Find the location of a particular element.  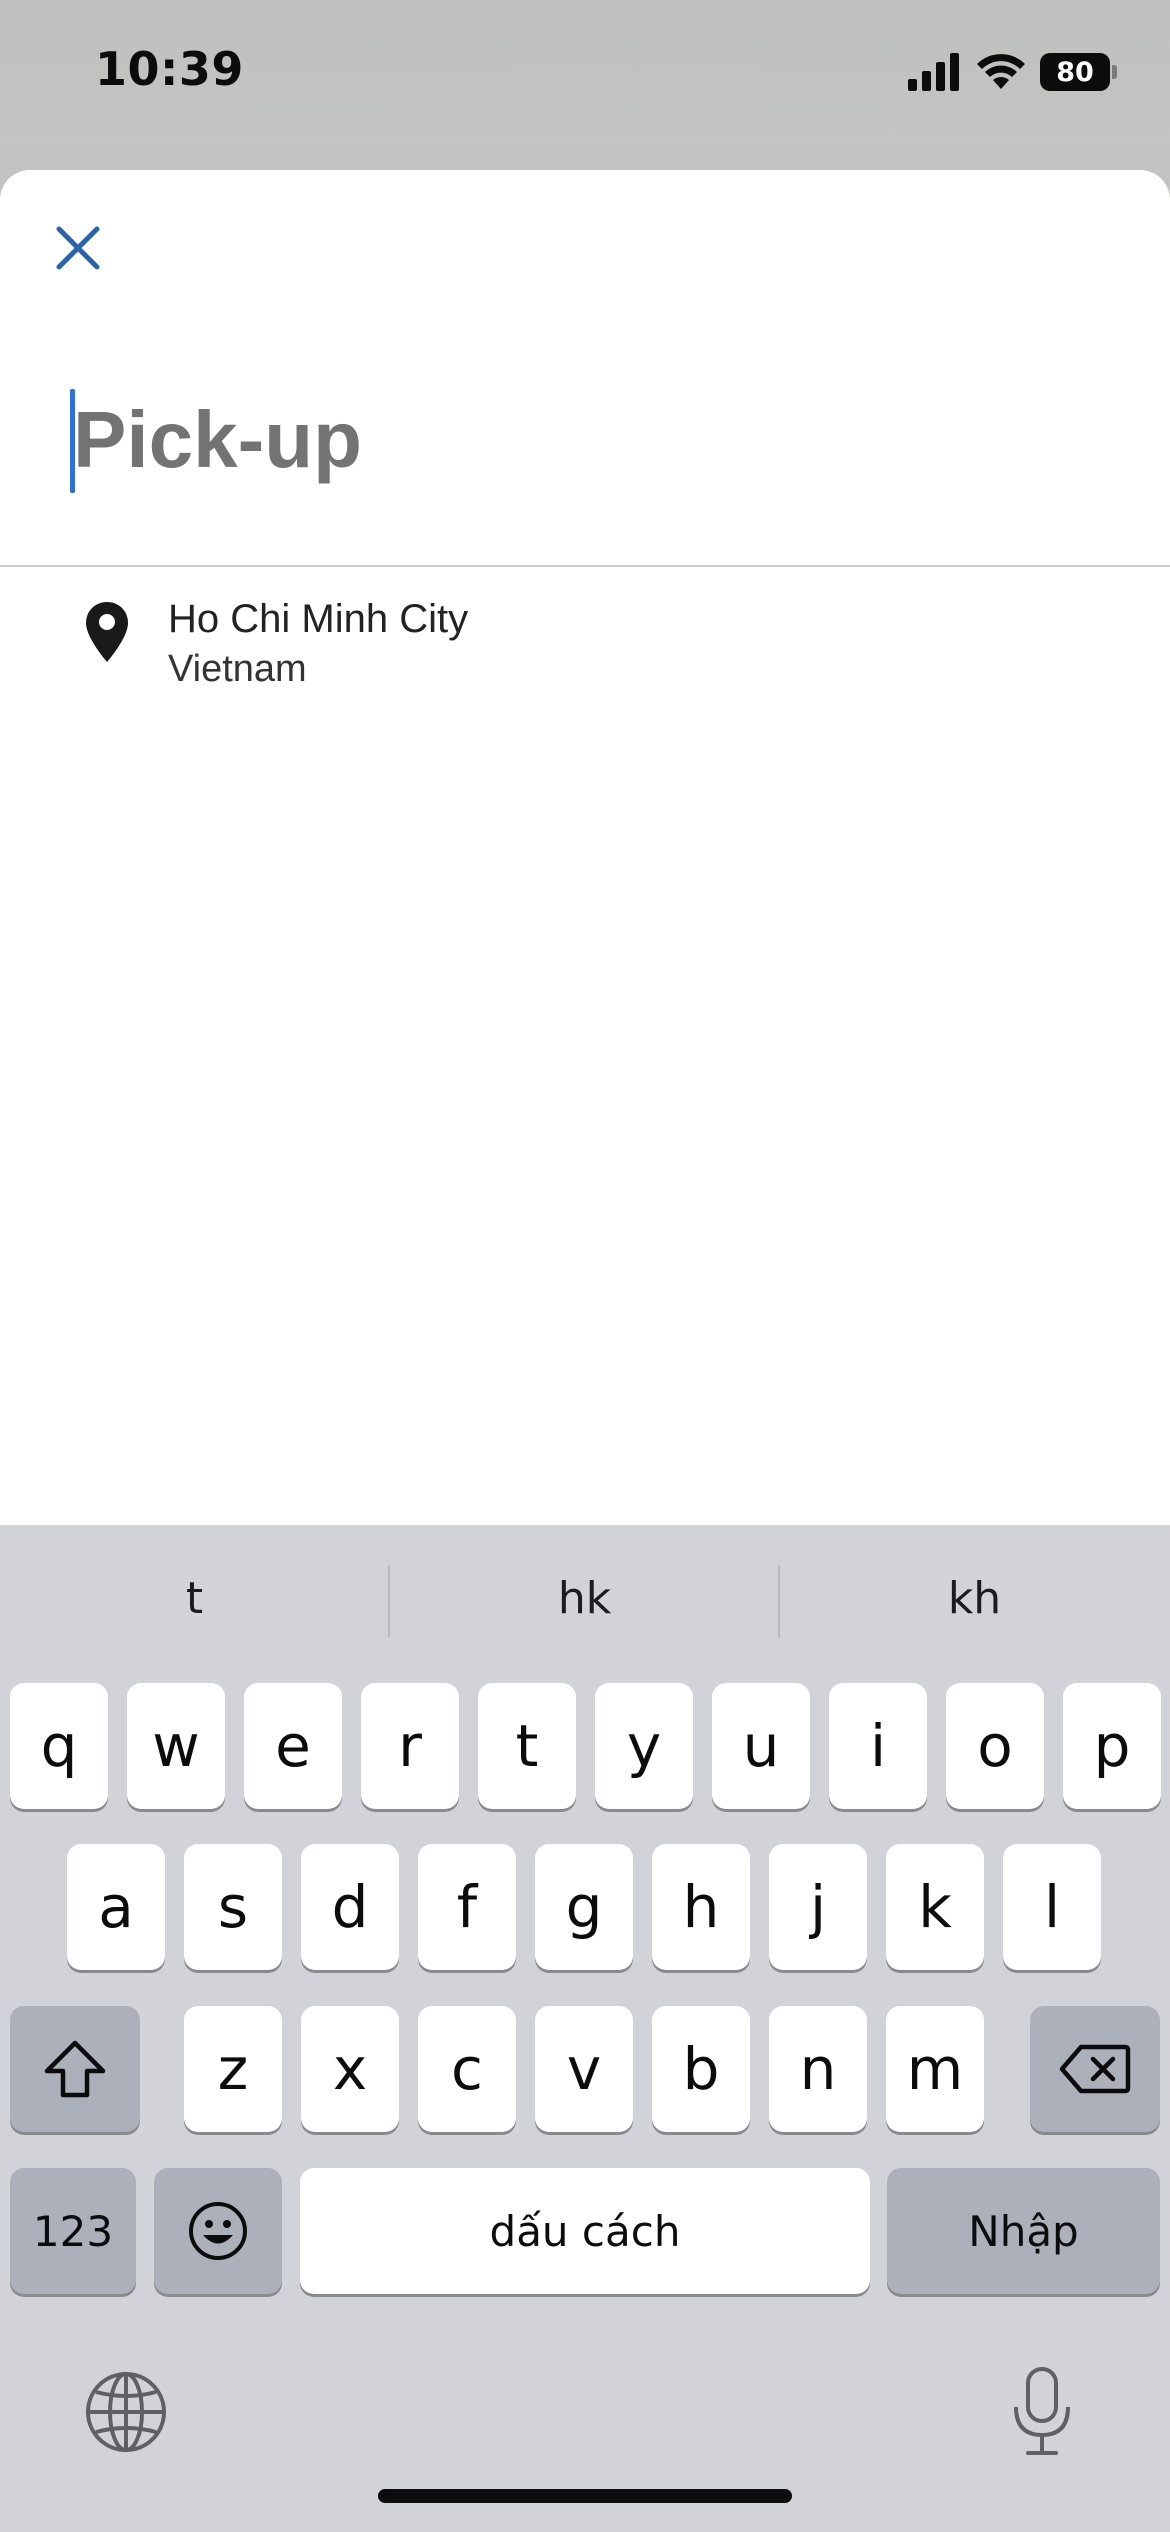

battery-icon: 80 is located at coordinates (1078, 72).